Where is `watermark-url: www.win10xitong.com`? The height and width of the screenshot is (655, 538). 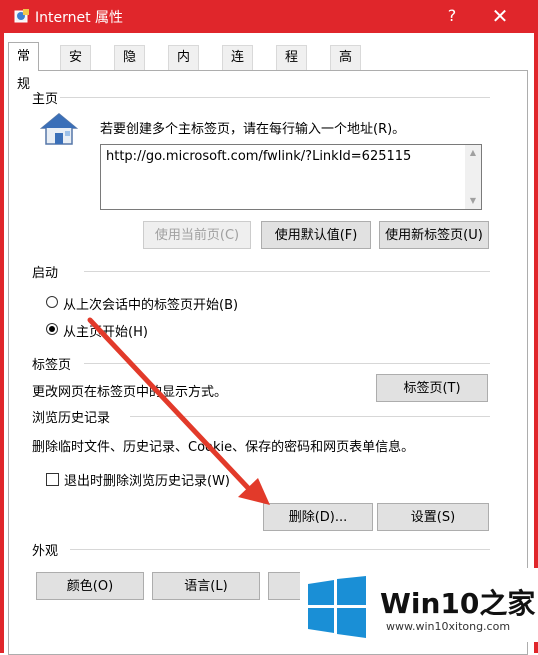
watermark-url: www.win10xitong.com is located at coordinates (448, 626).